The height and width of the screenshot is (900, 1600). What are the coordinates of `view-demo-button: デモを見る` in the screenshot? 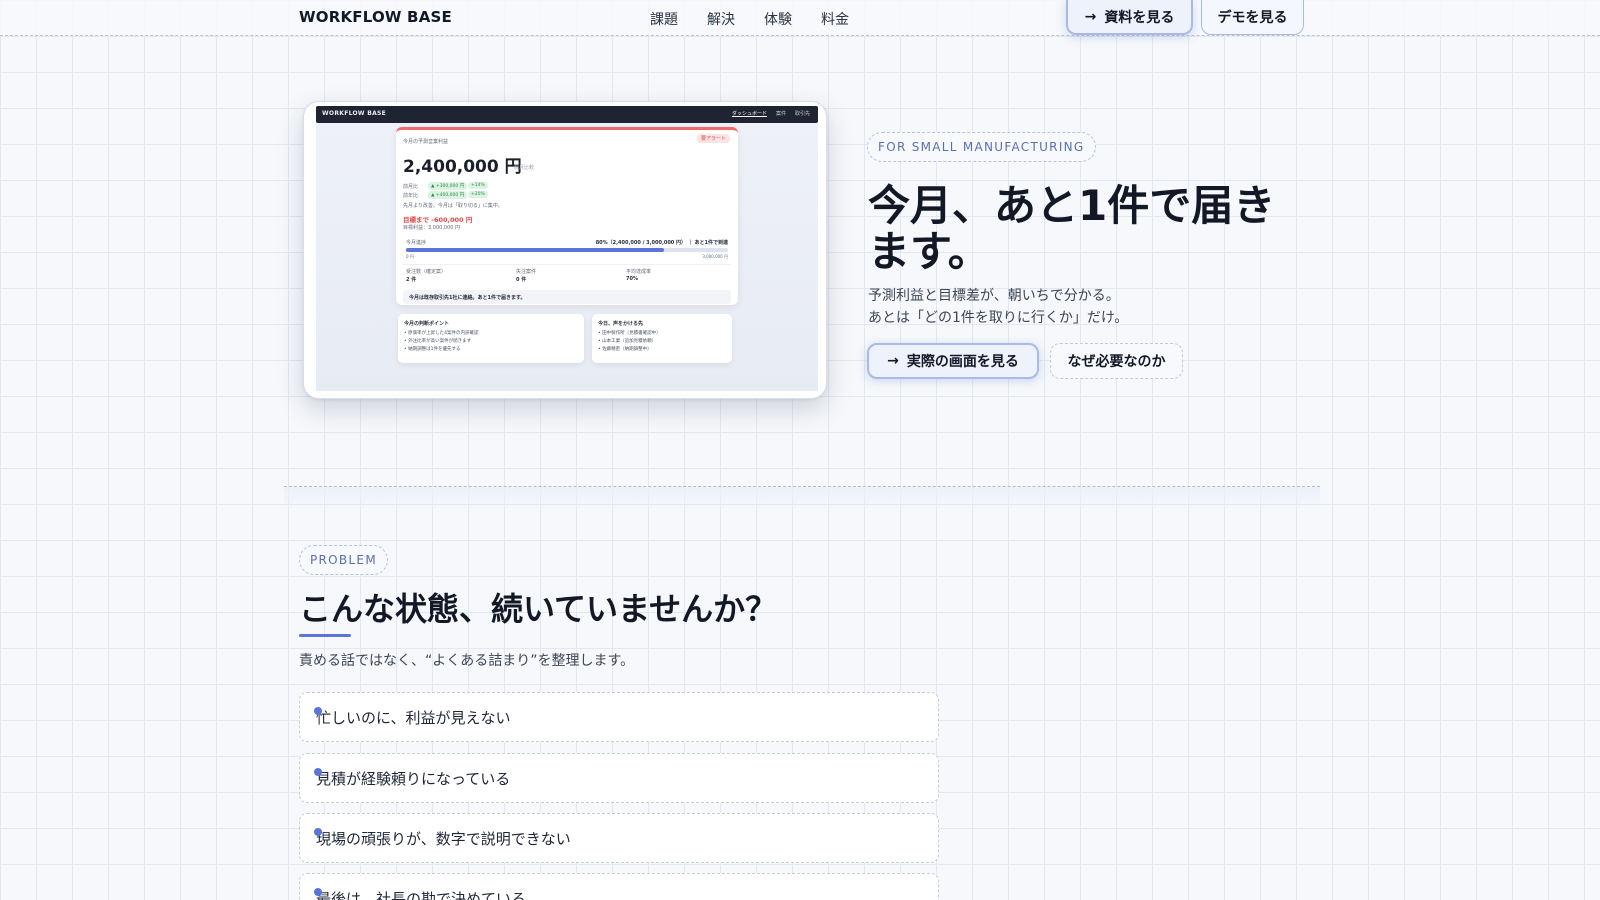 It's located at (1252, 17).